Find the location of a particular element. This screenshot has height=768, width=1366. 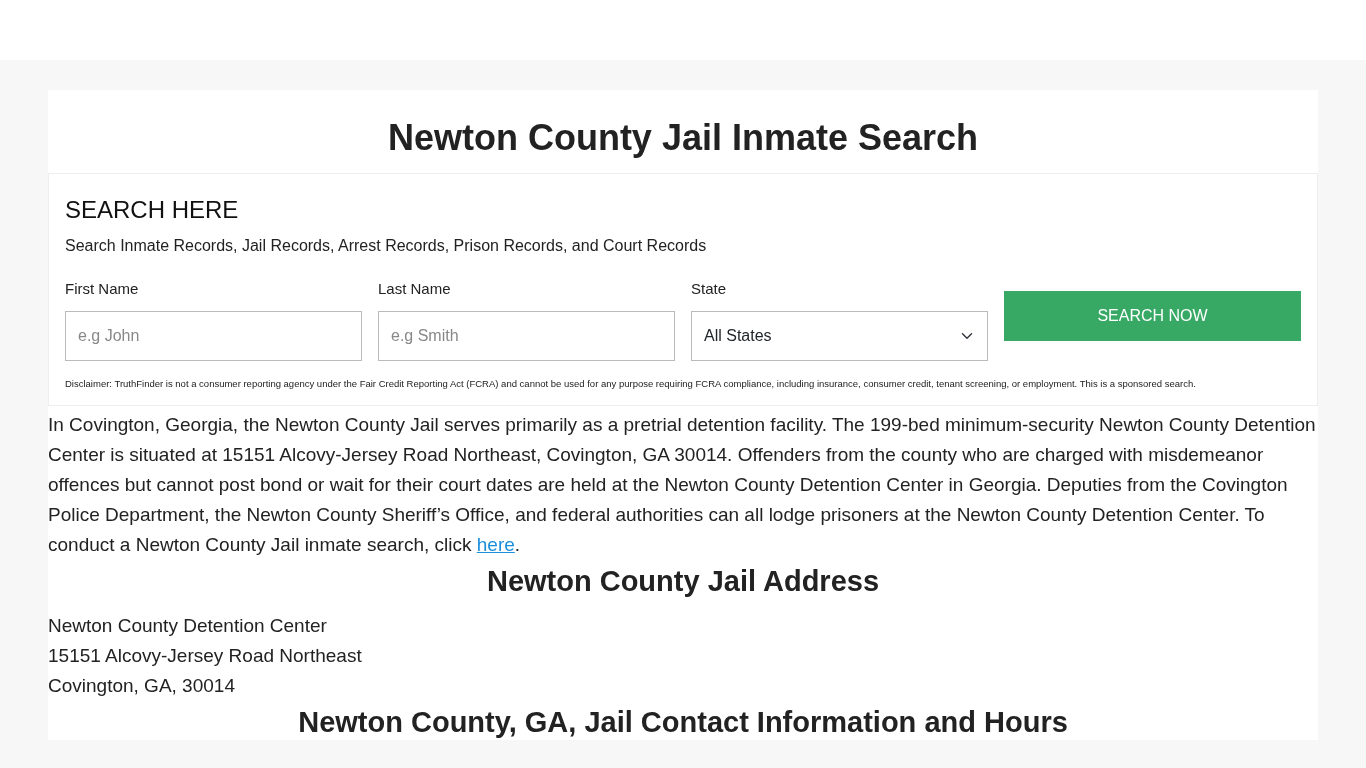

section-heading: Newton County Jail Address is located at coordinates (683, 581).